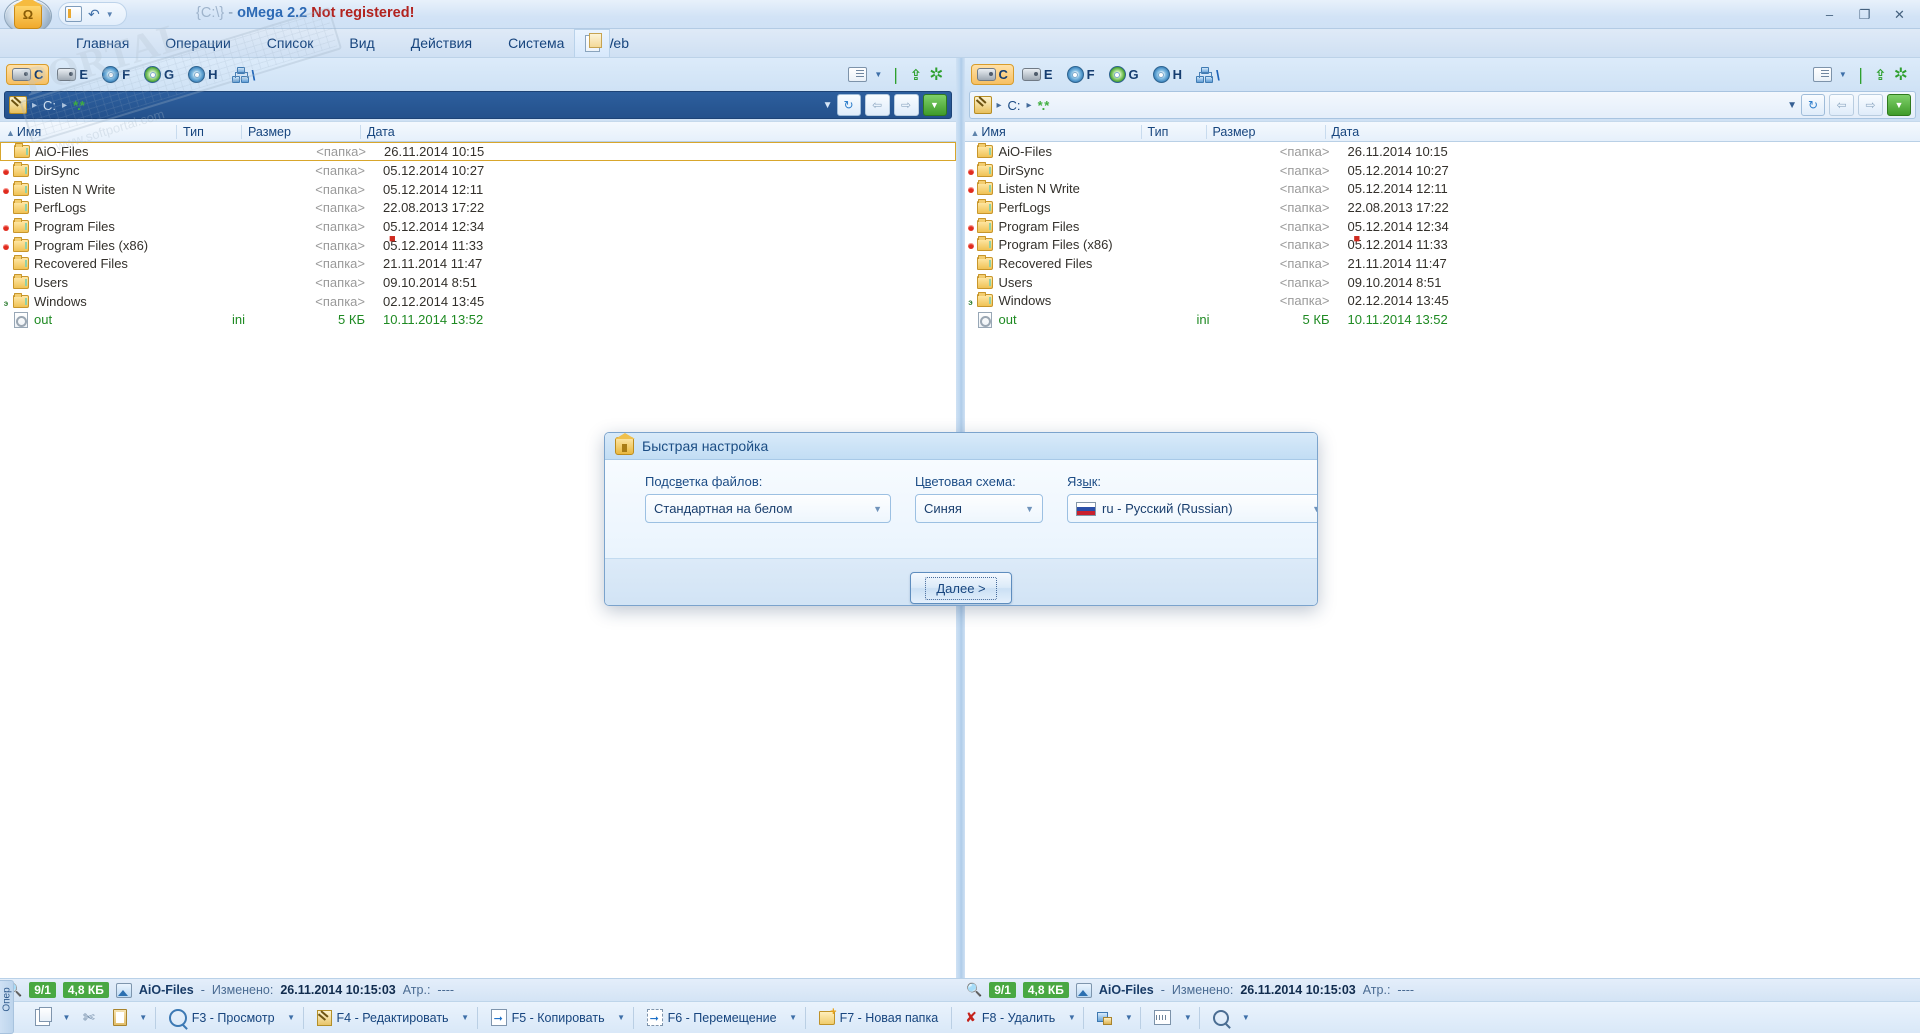 The height and width of the screenshot is (1034, 1920). I want to click on color-scheme-select: Синяя ▼, so click(979, 508).